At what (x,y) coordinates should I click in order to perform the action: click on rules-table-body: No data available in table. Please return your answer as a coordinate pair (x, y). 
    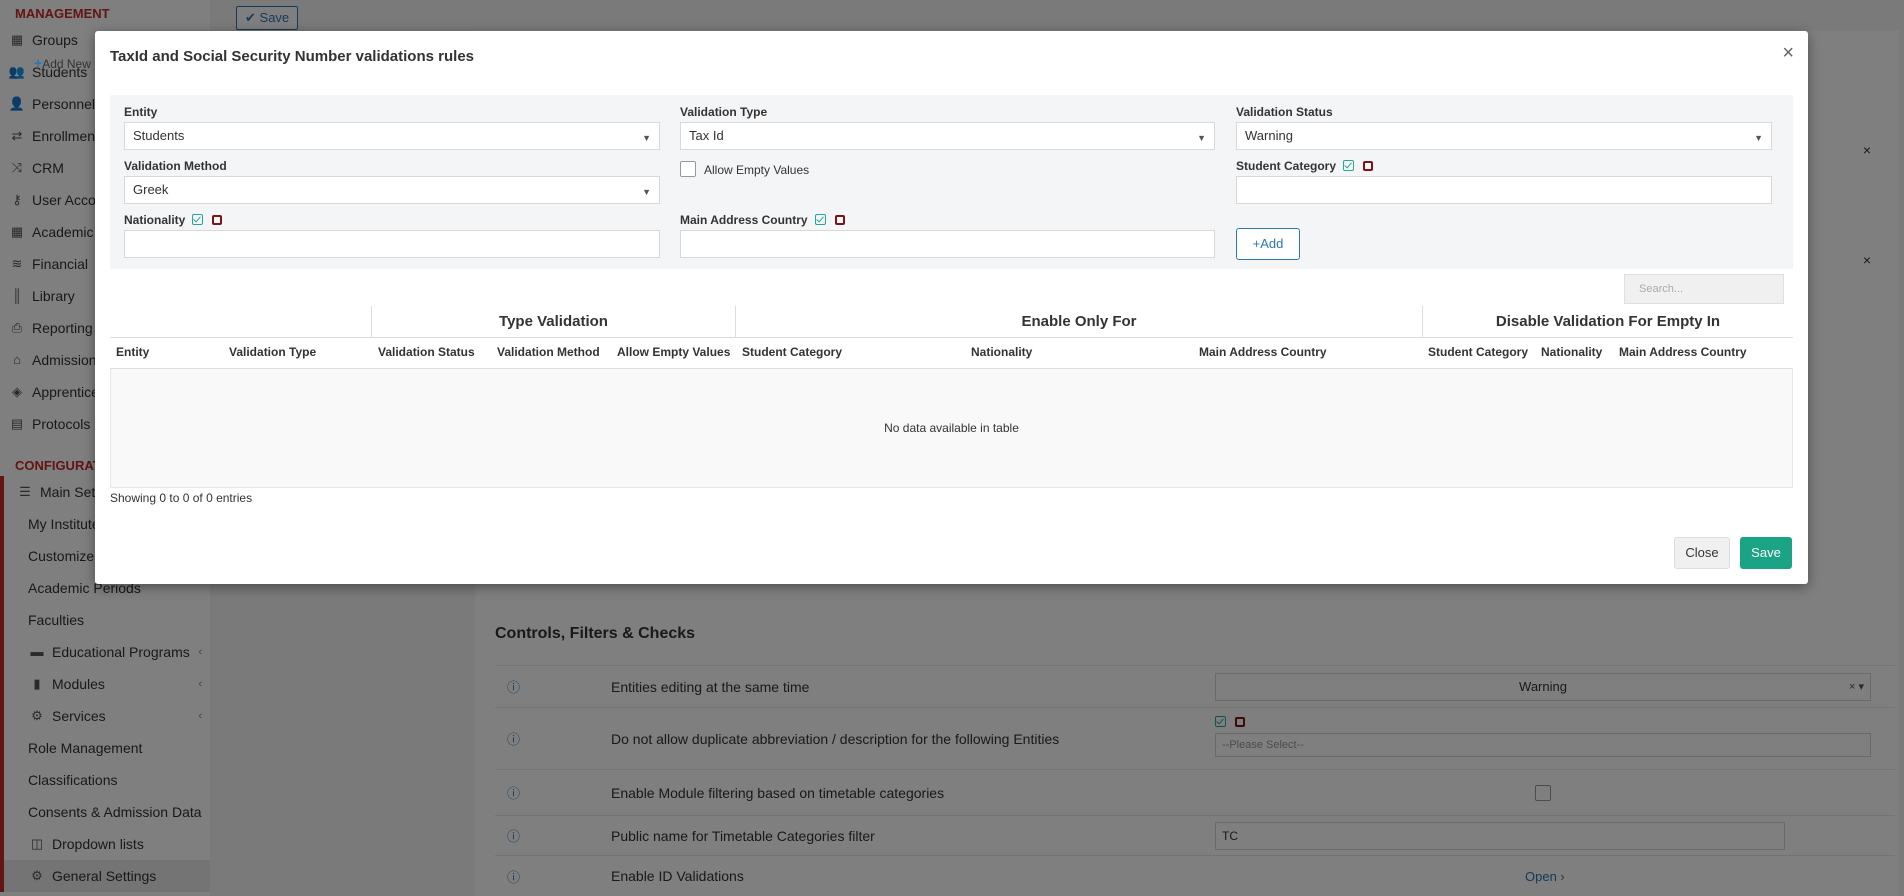
    Looking at the image, I should click on (951, 428).